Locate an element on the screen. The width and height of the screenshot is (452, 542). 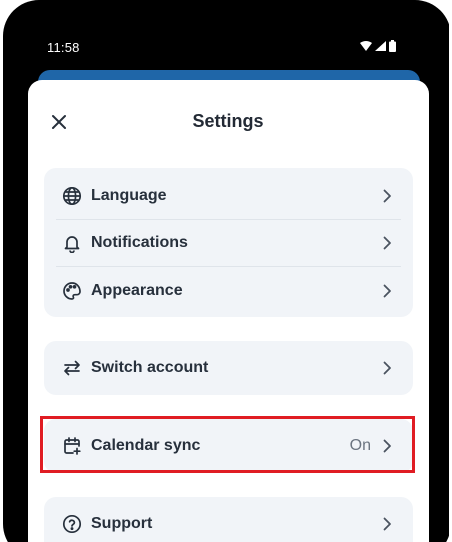
page-title: Settings is located at coordinates (228, 121).